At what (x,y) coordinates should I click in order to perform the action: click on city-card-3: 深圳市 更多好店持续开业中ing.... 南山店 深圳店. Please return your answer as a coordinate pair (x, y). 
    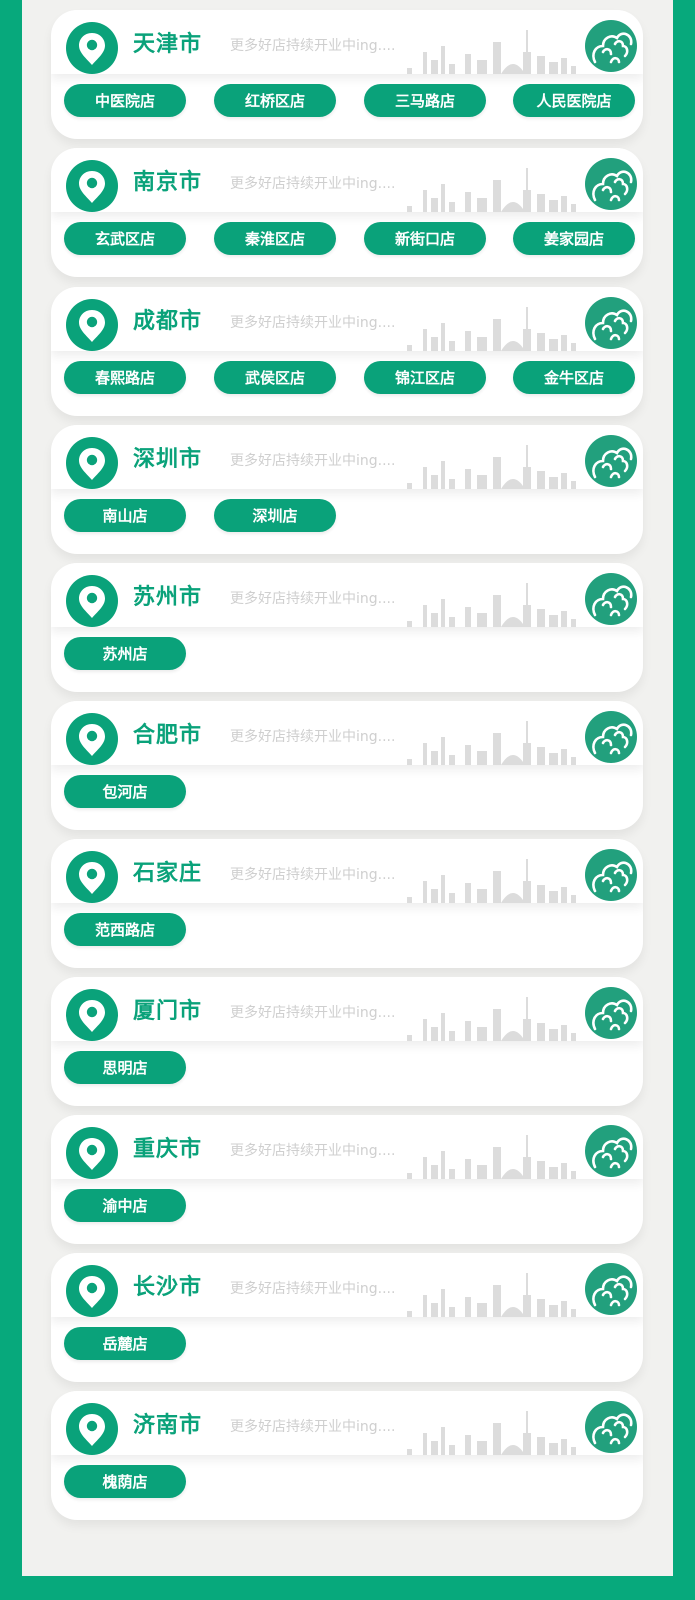
    Looking at the image, I should click on (347, 489).